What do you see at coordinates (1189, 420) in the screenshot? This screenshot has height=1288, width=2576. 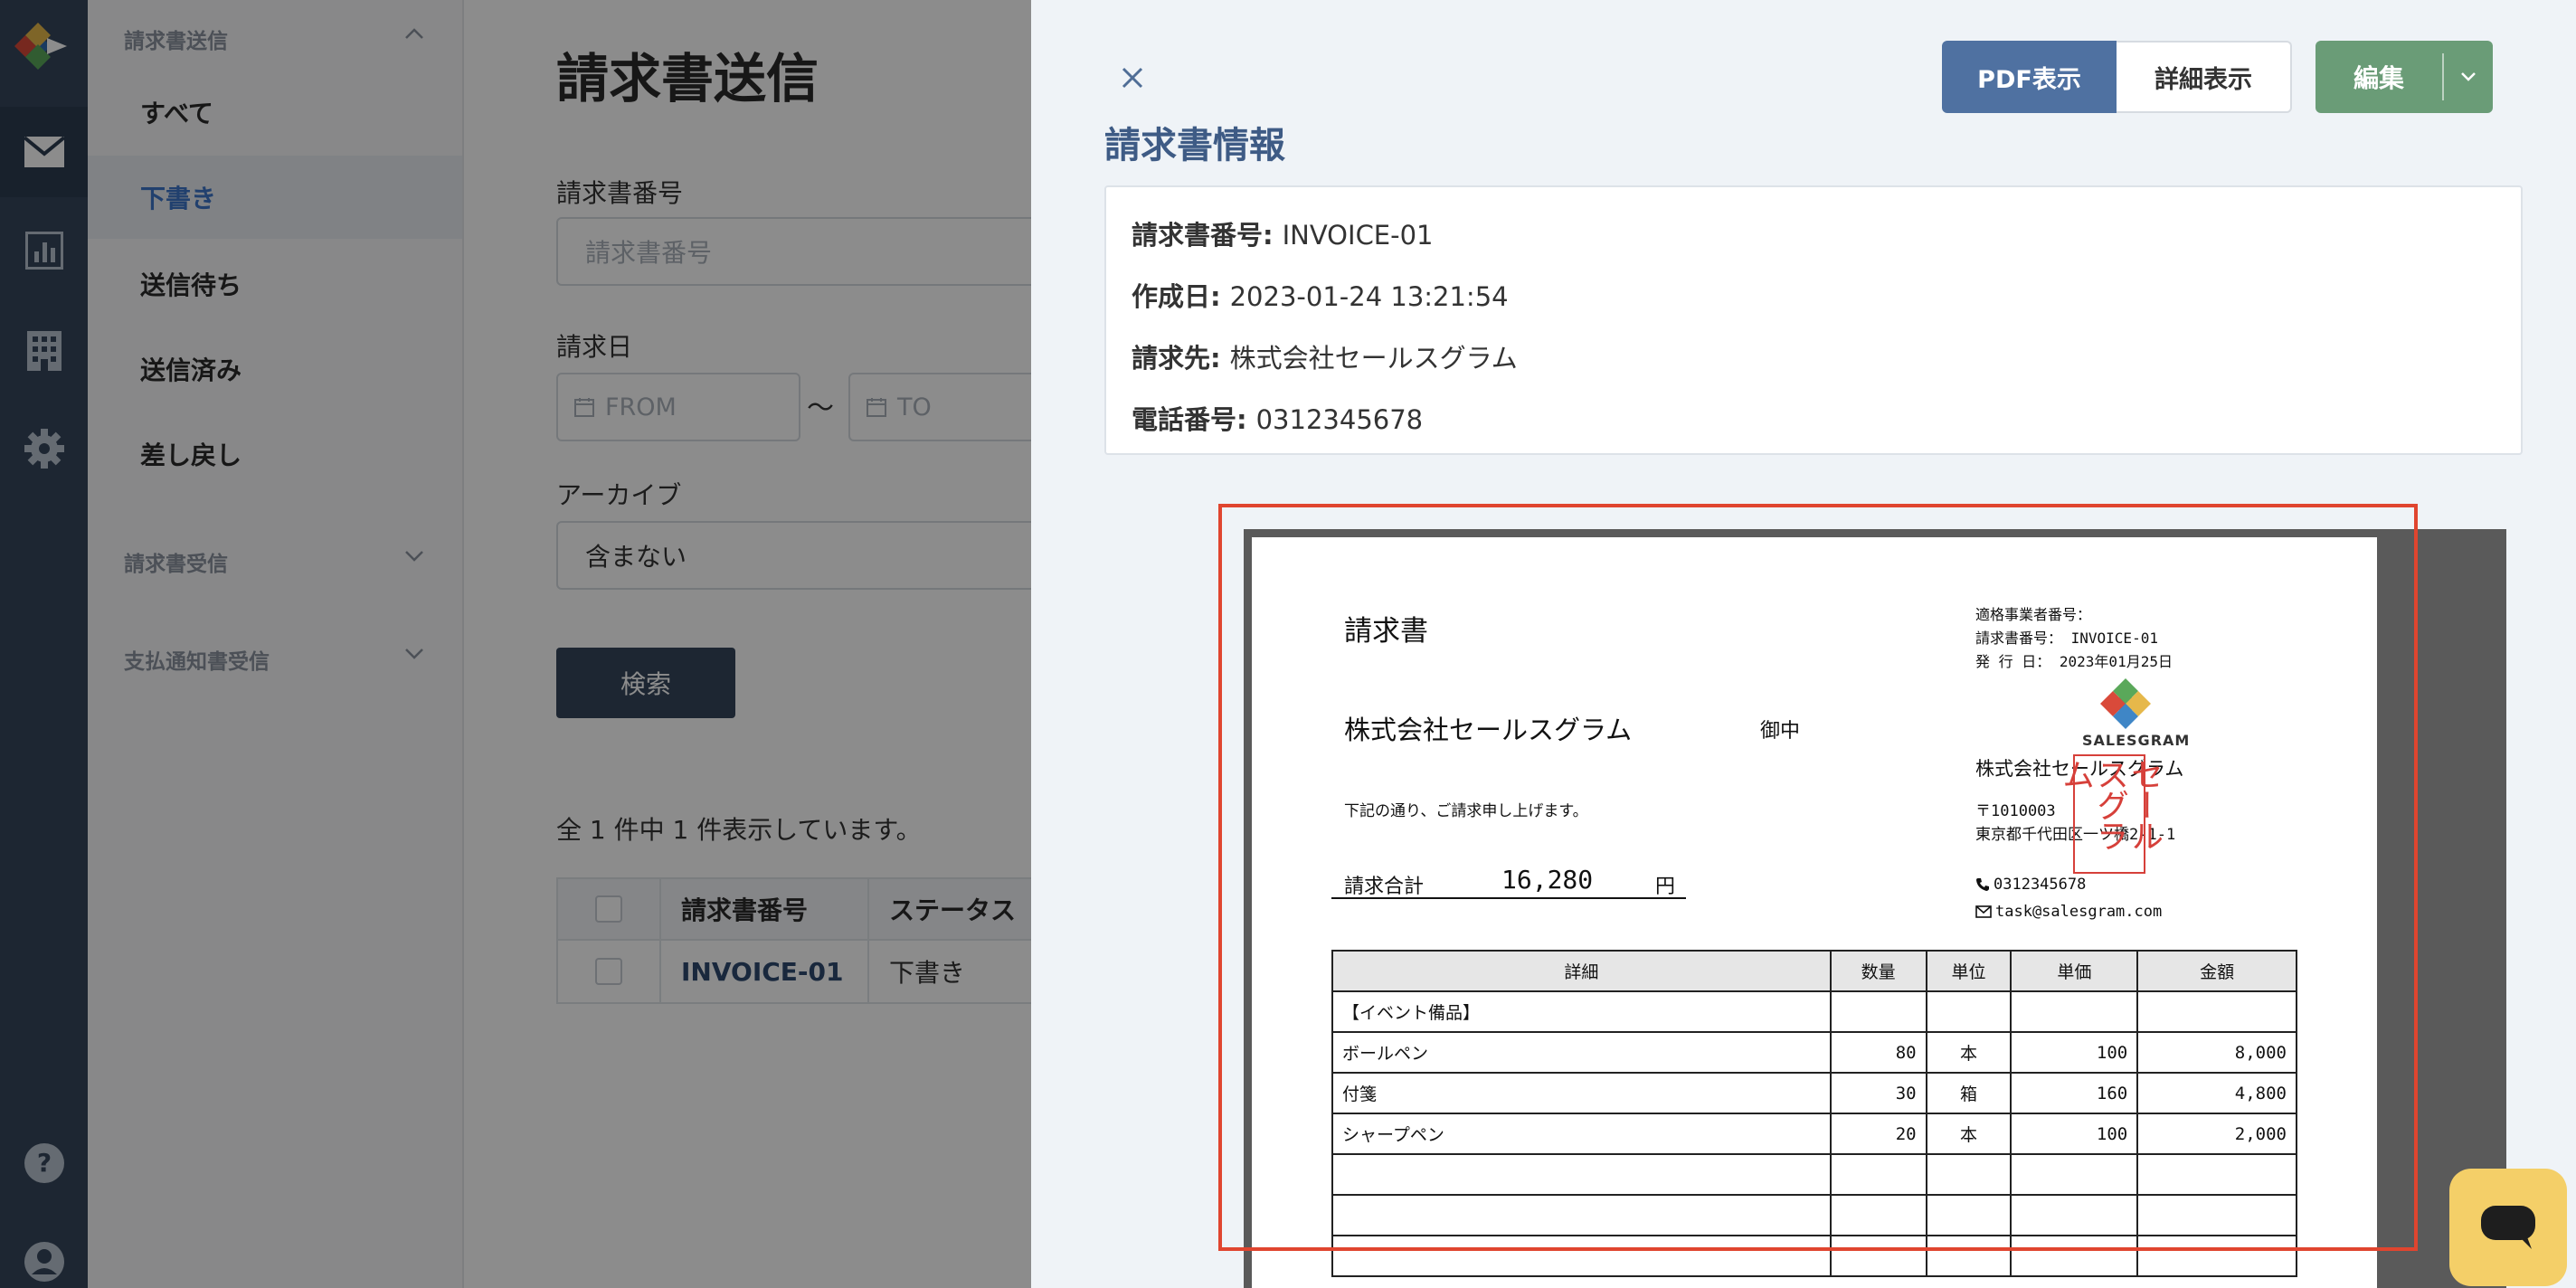 I see `info-label: 電話番号:` at bounding box center [1189, 420].